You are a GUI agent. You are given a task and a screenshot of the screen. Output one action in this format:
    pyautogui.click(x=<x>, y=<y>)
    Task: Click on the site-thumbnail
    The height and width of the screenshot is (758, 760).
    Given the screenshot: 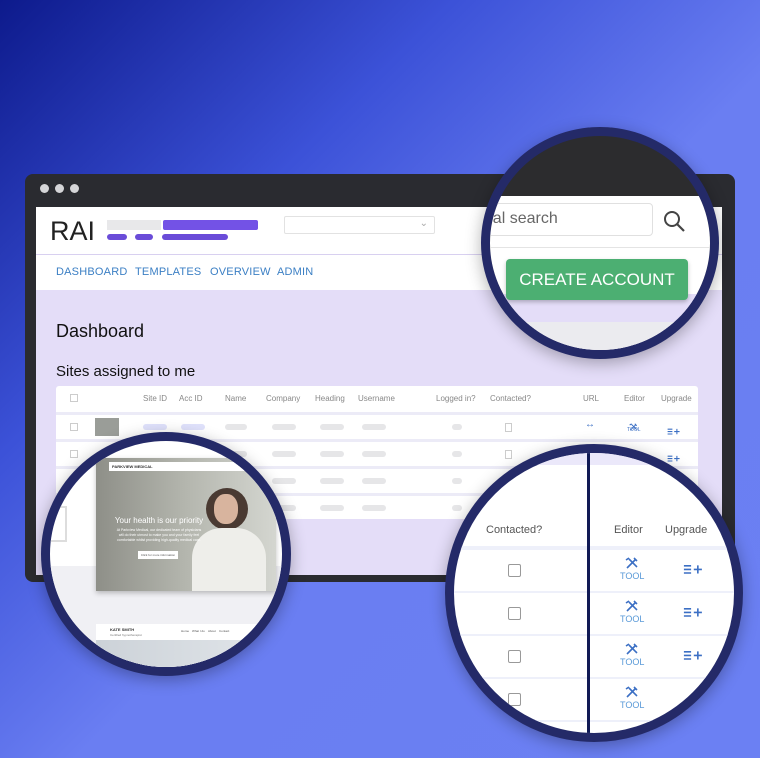 What is the action you would take?
    pyautogui.click(x=107, y=427)
    